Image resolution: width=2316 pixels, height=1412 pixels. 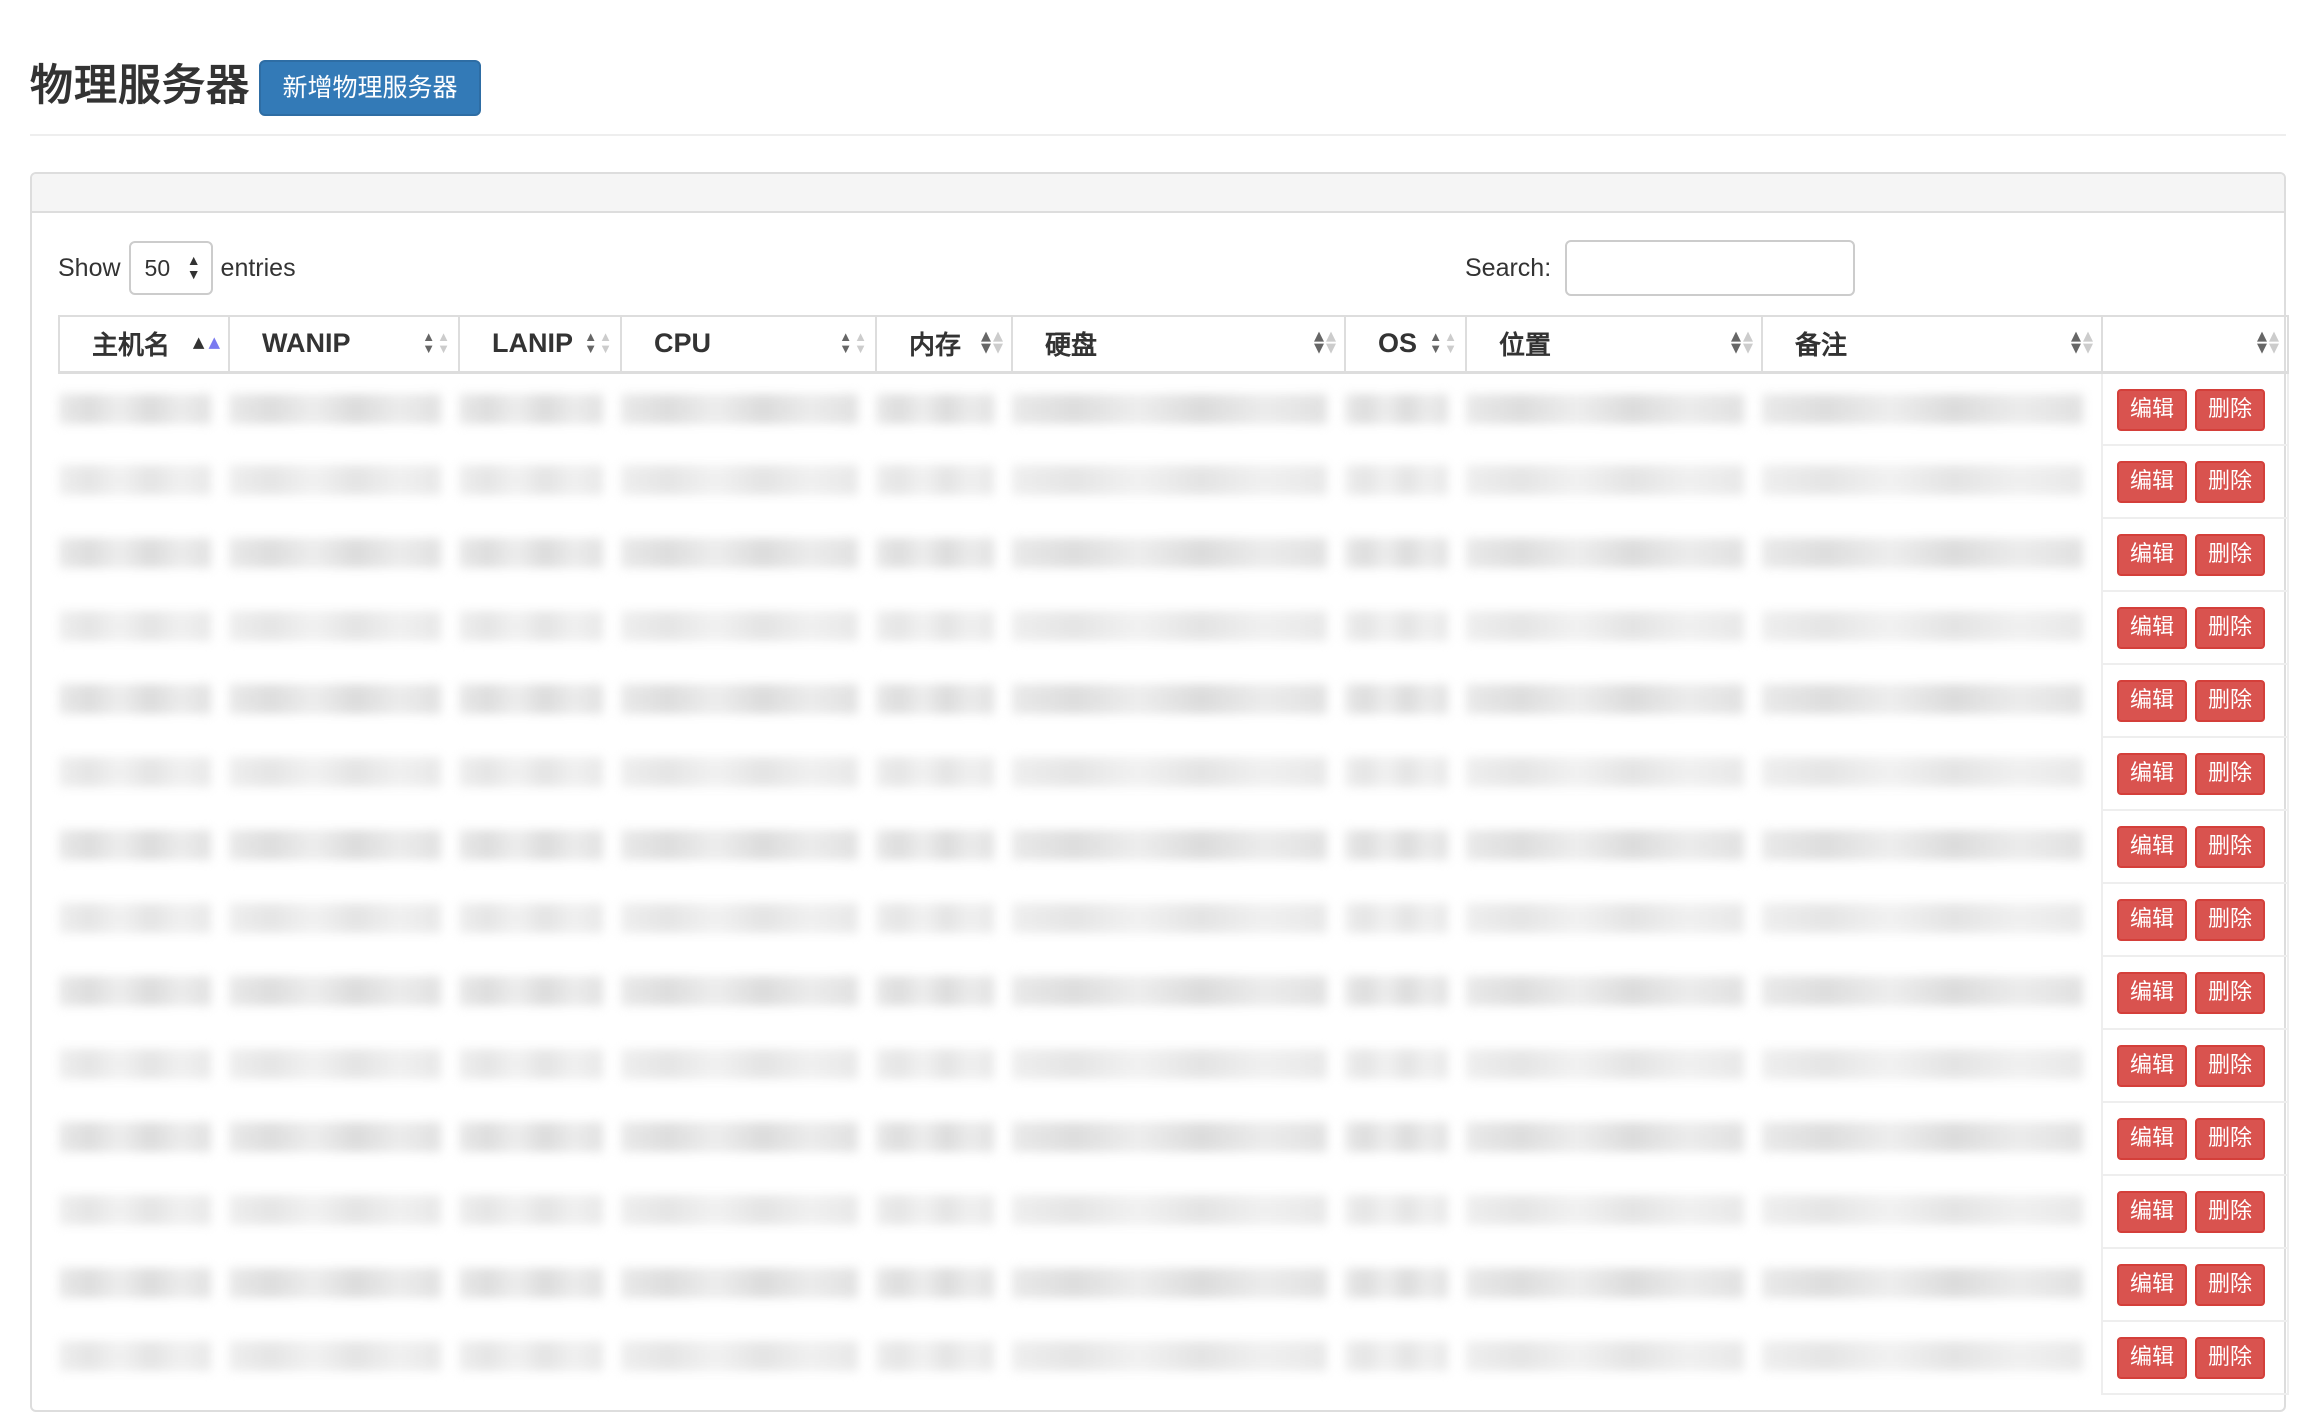 What do you see at coordinates (344, 344) in the screenshot?
I see `column-header-1: WANIP ▲ ▼ ▲ ▼` at bounding box center [344, 344].